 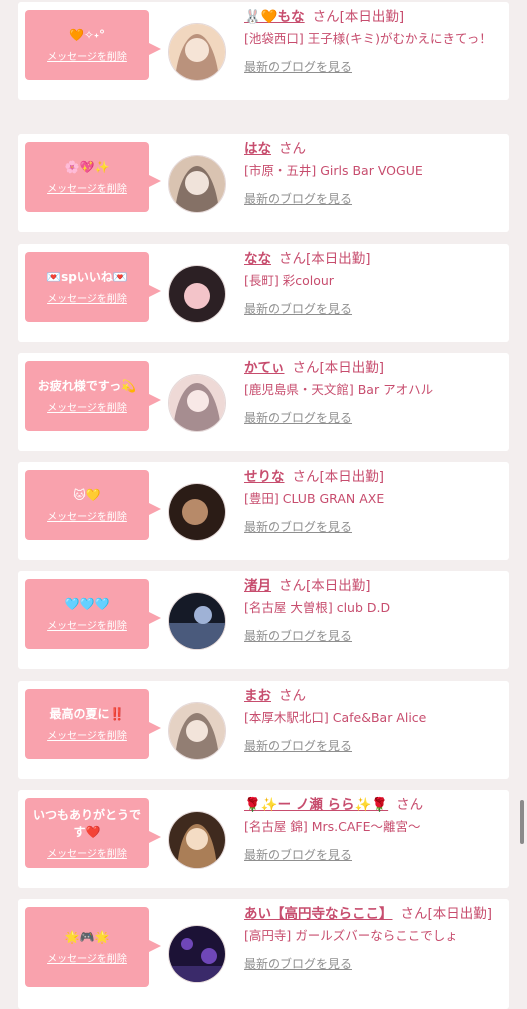 I want to click on shop-info: [池袋西口] 王子様(キミ)がむかえにきてっ！, so click(x=368, y=38).